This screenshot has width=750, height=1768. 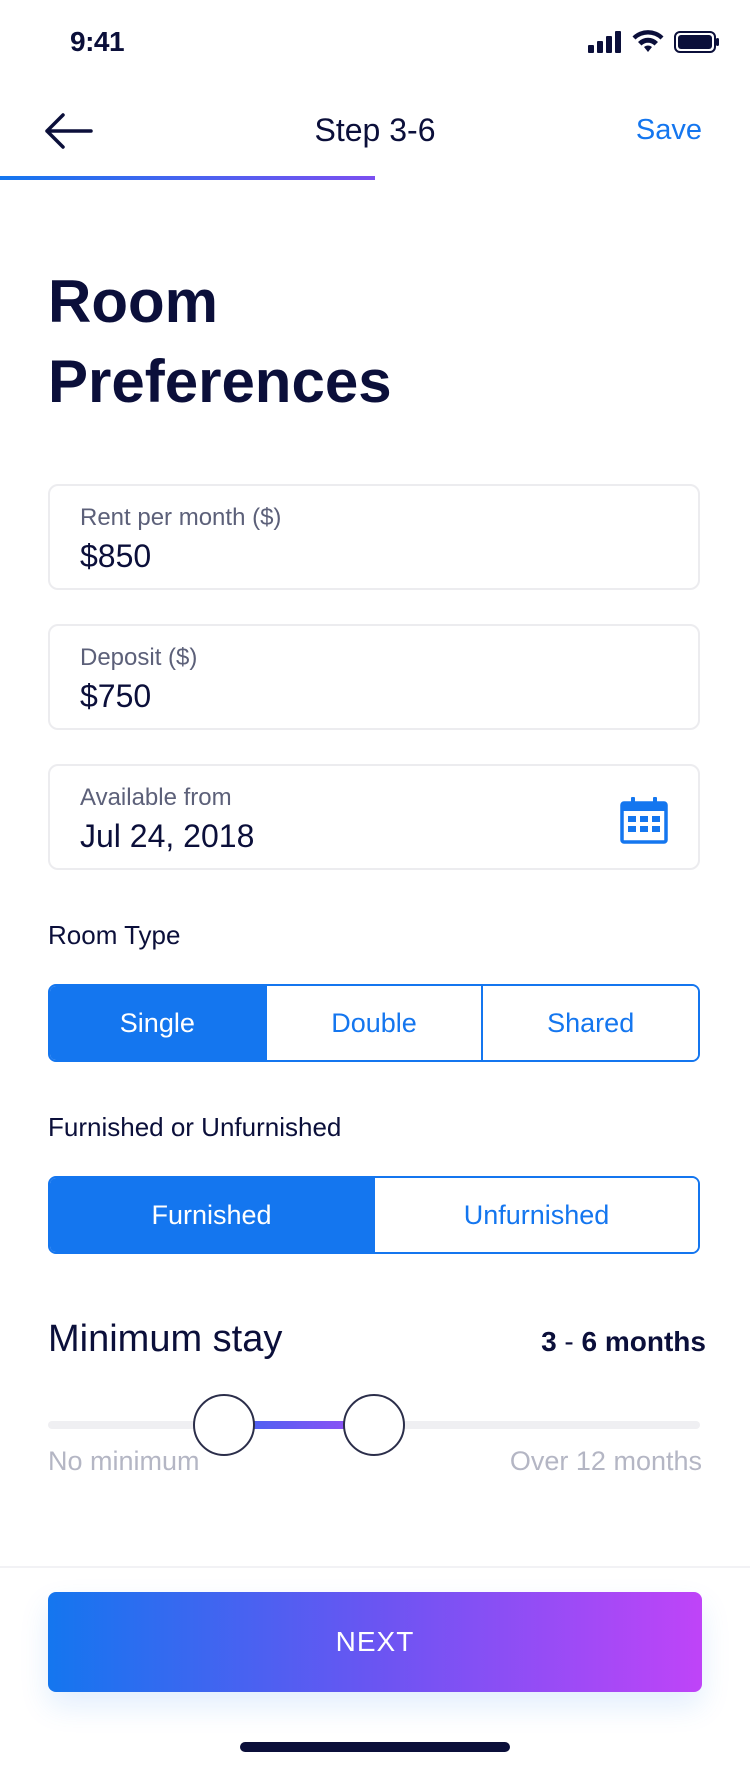 I want to click on step-progress-bar, so click(x=375, y=178).